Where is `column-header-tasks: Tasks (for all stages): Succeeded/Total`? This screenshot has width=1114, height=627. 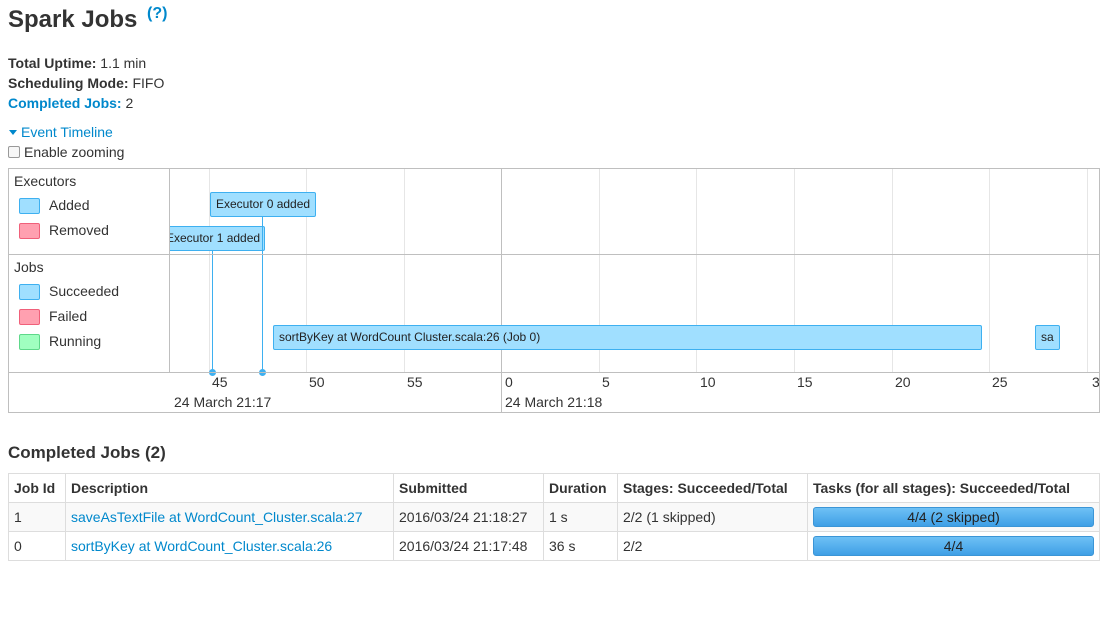 column-header-tasks: Tasks (for all stages): Succeeded/Total is located at coordinates (953, 488).